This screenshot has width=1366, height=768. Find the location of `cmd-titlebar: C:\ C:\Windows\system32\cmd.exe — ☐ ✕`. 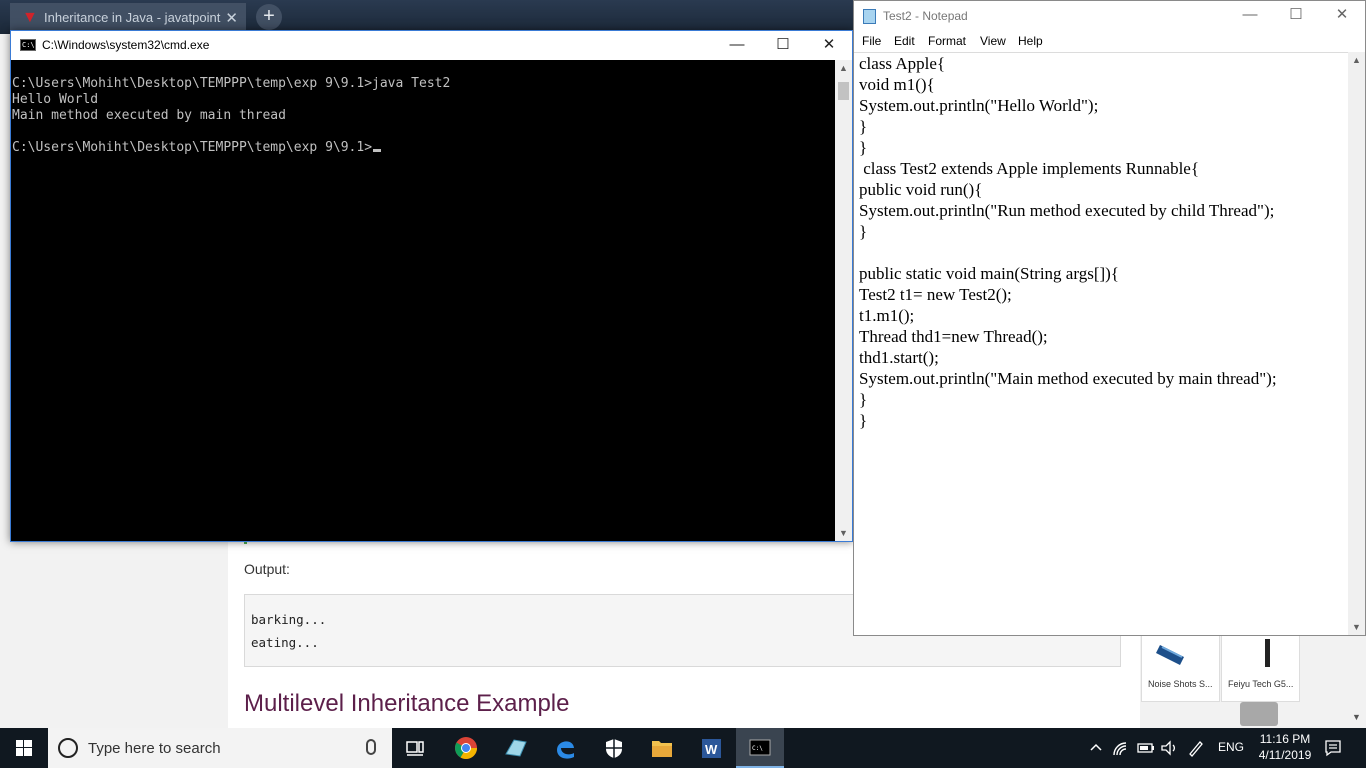

cmd-titlebar: C:\ C:\Windows\system32\cmd.exe — ☐ ✕ is located at coordinates (431, 45).